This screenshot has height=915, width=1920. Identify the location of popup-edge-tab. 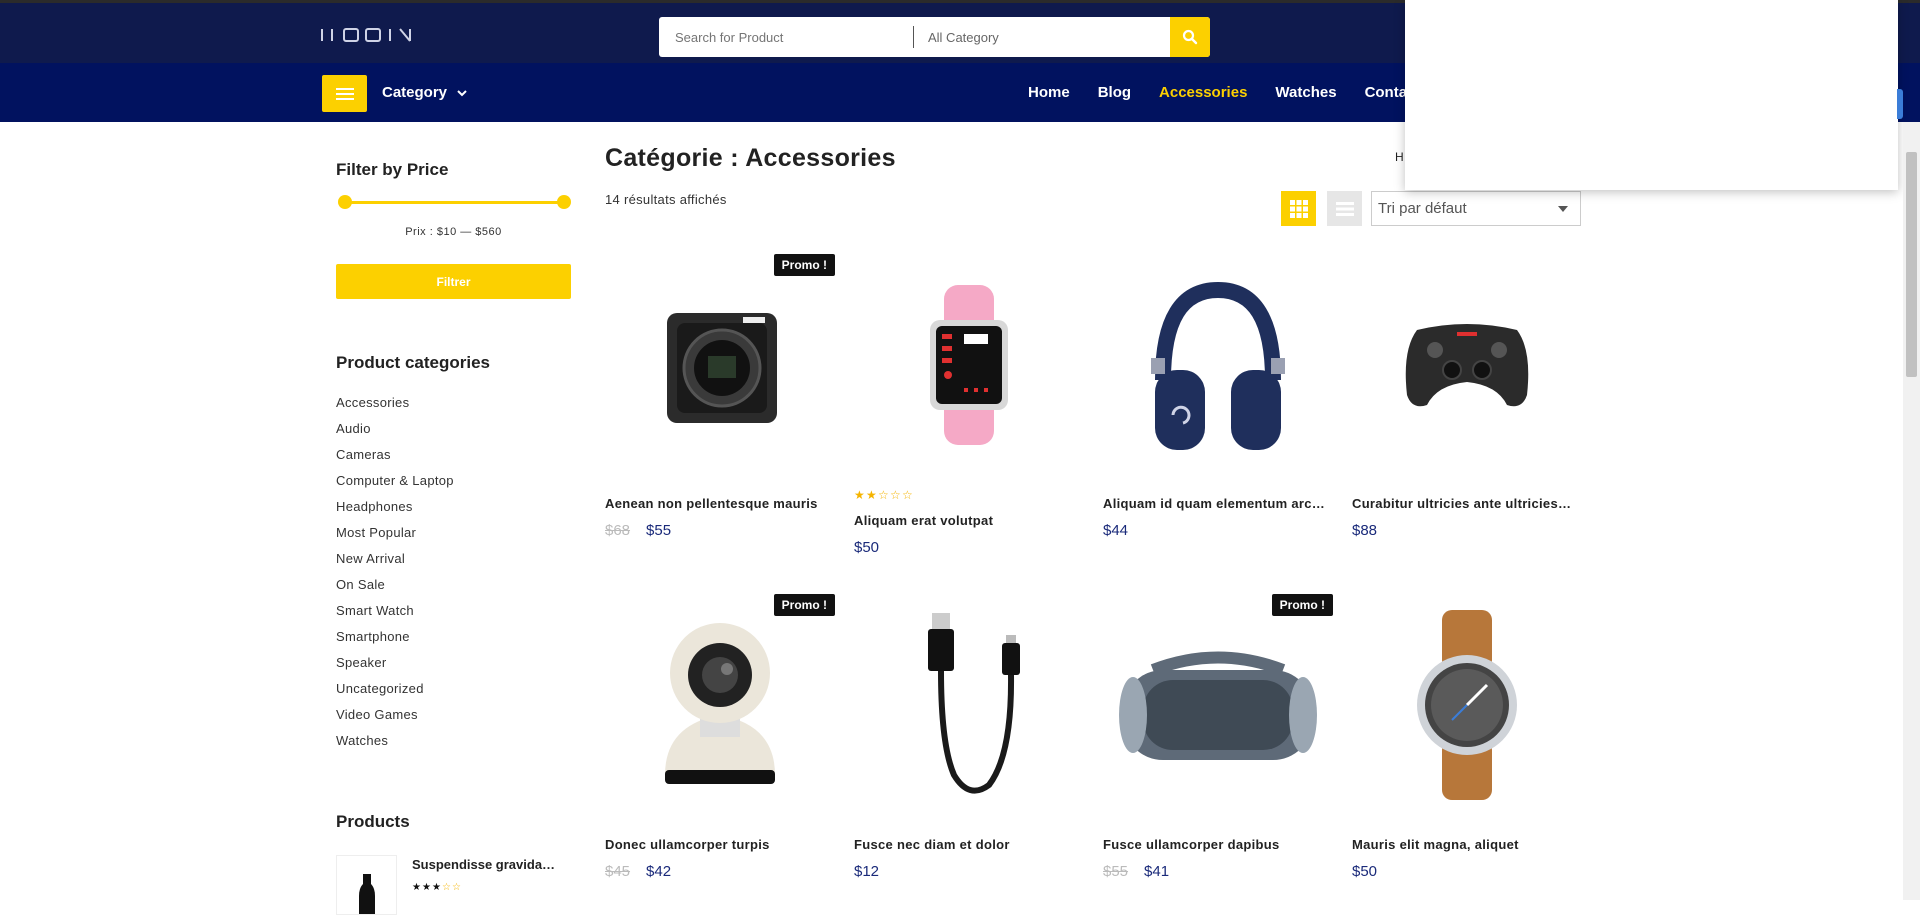
(1900, 104).